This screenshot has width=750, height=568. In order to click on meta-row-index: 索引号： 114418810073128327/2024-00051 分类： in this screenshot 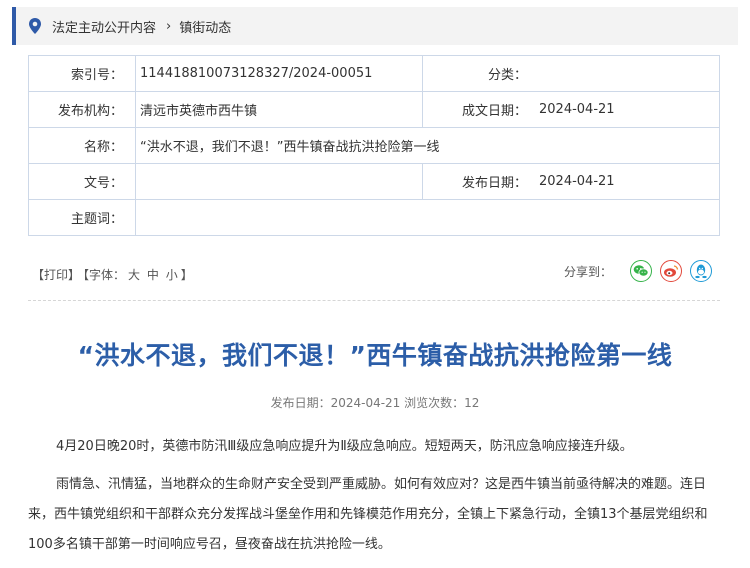, I will do `click(374, 73)`.